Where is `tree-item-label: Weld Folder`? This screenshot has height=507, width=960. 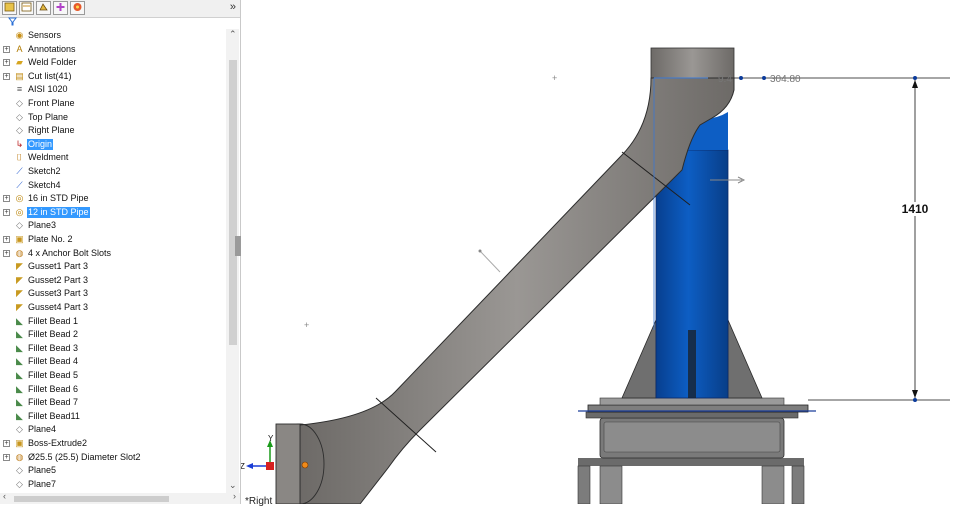 tree-item-label: Weld Folder is located at coordinates (52, 62).